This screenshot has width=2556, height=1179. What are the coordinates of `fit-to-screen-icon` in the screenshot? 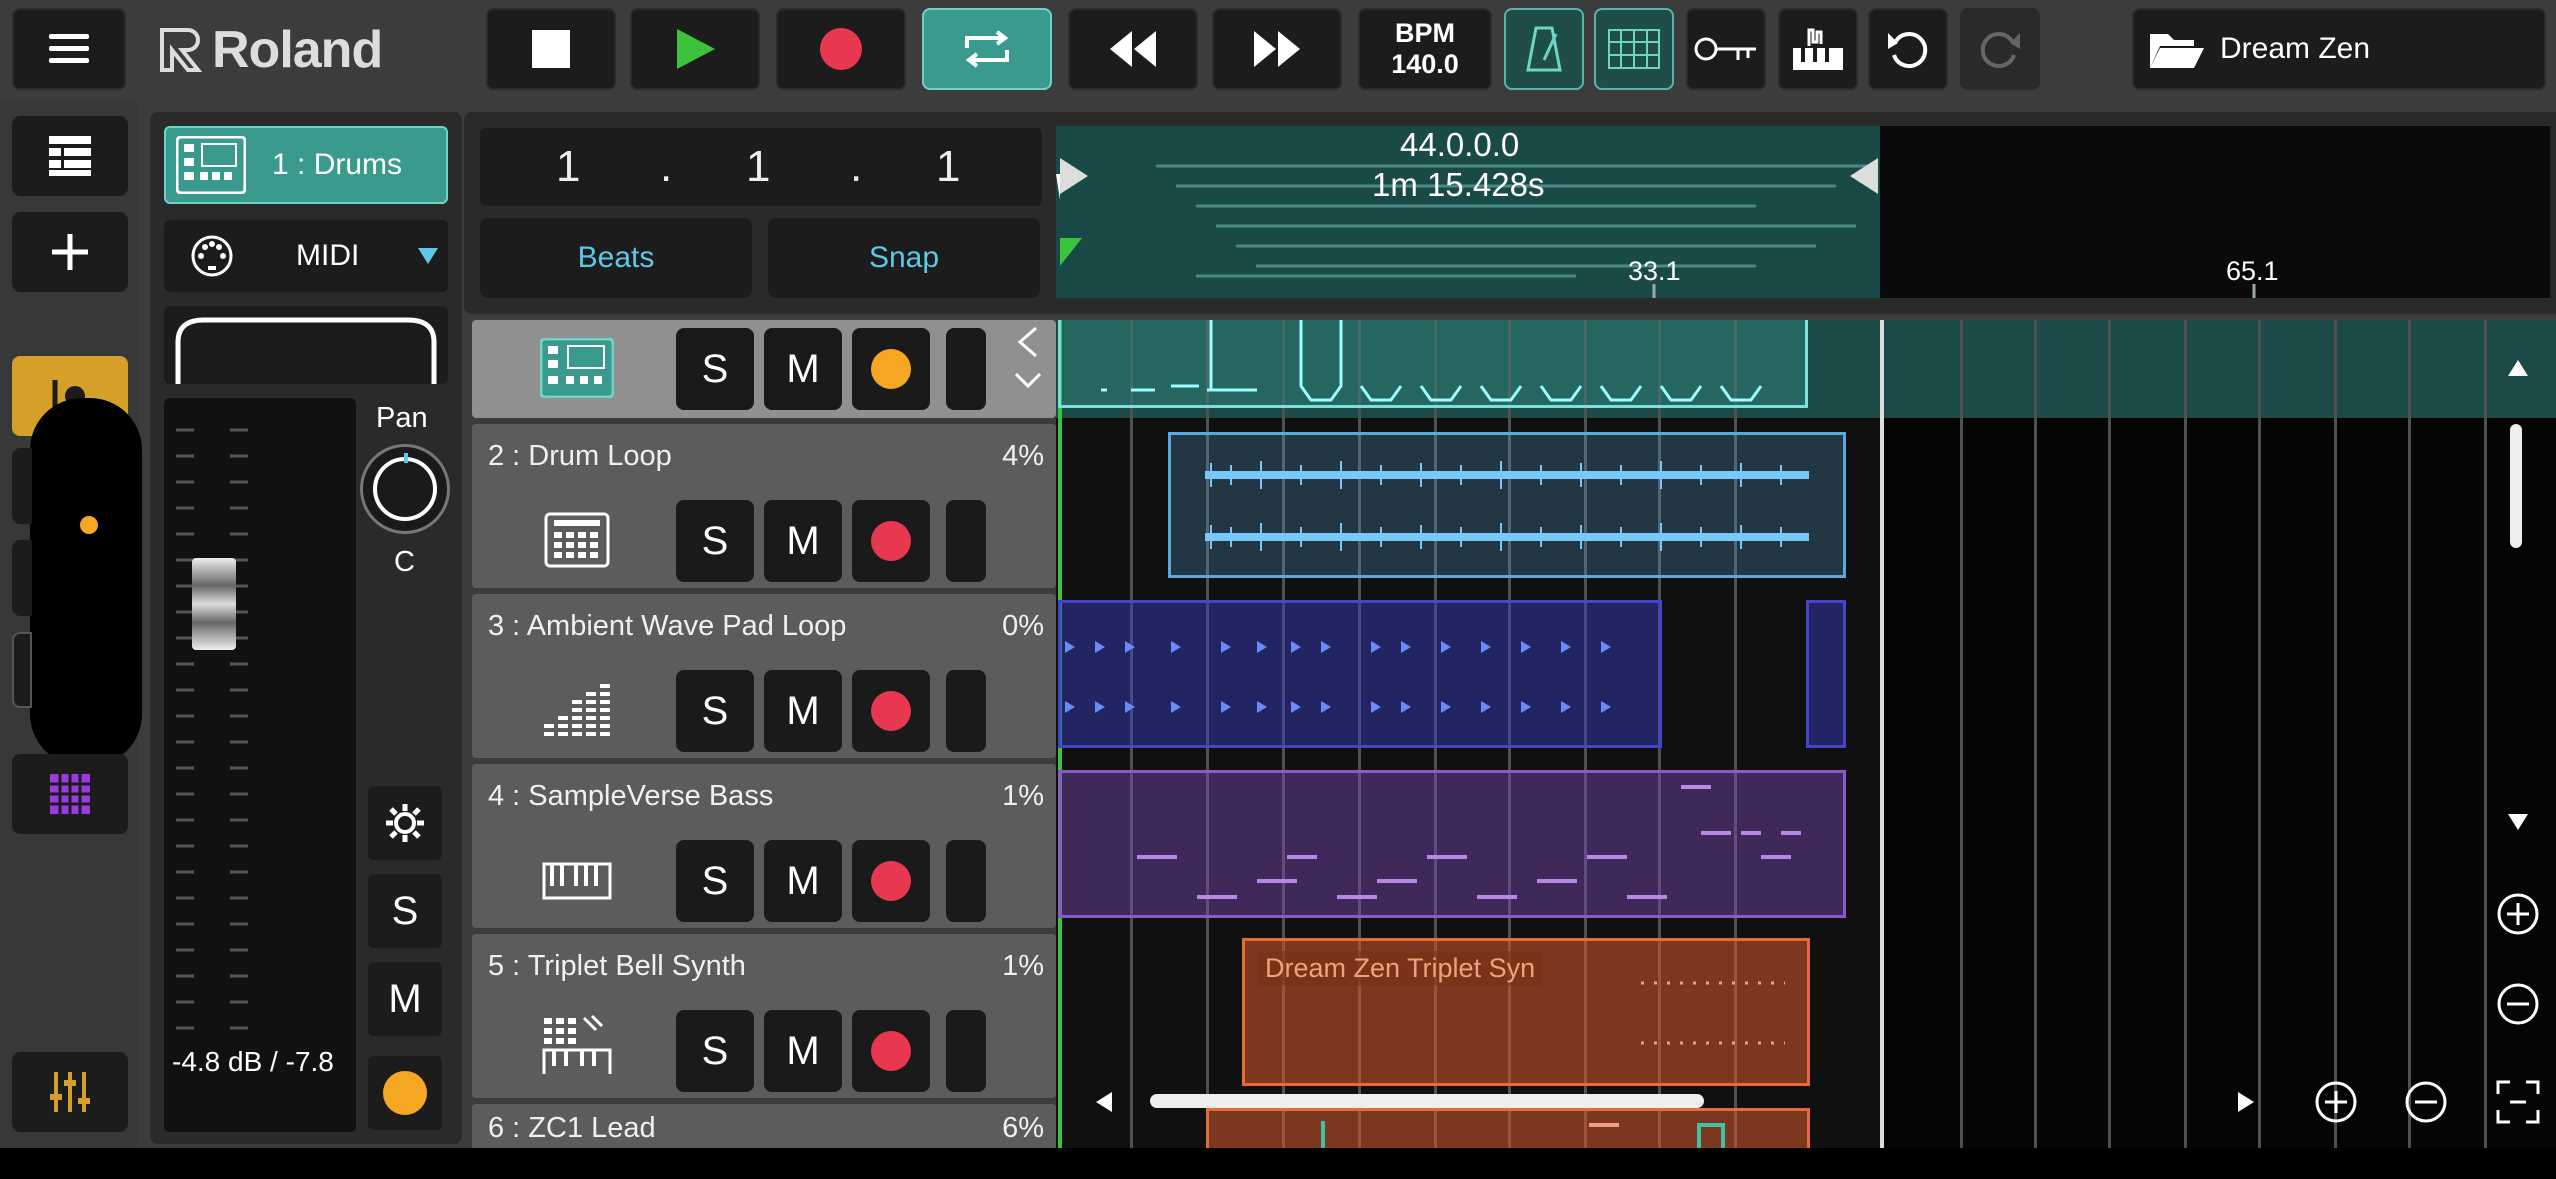 It's located at (2518, 1102).